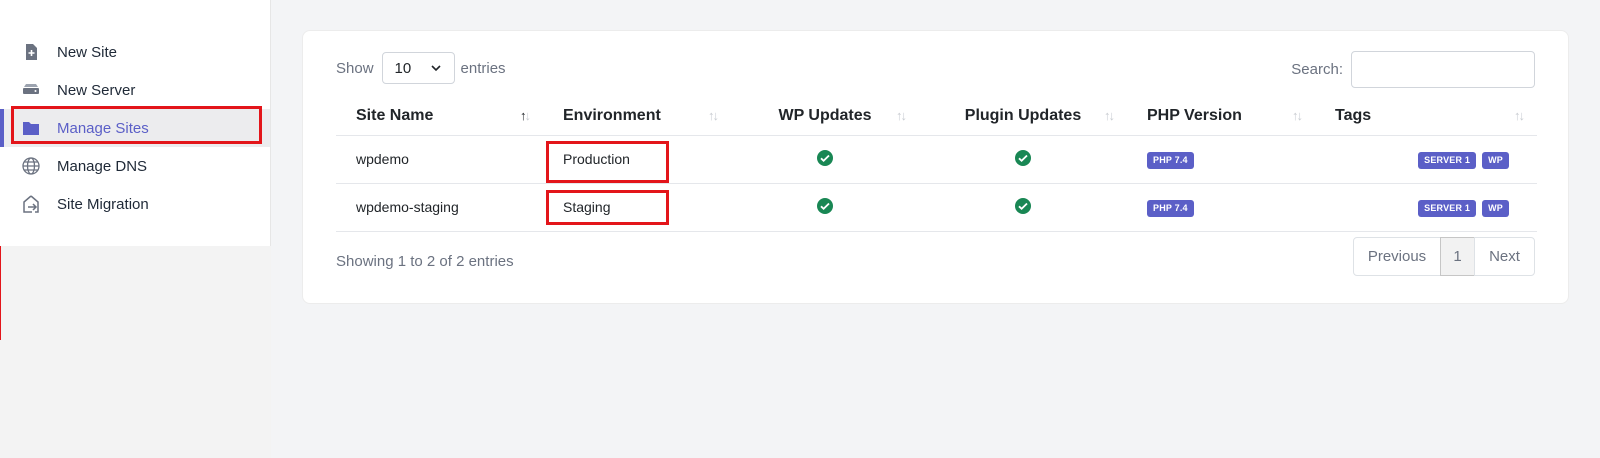 The image size is (1600, 458). I want to click on chevron-down-icon, so click(435, 68).